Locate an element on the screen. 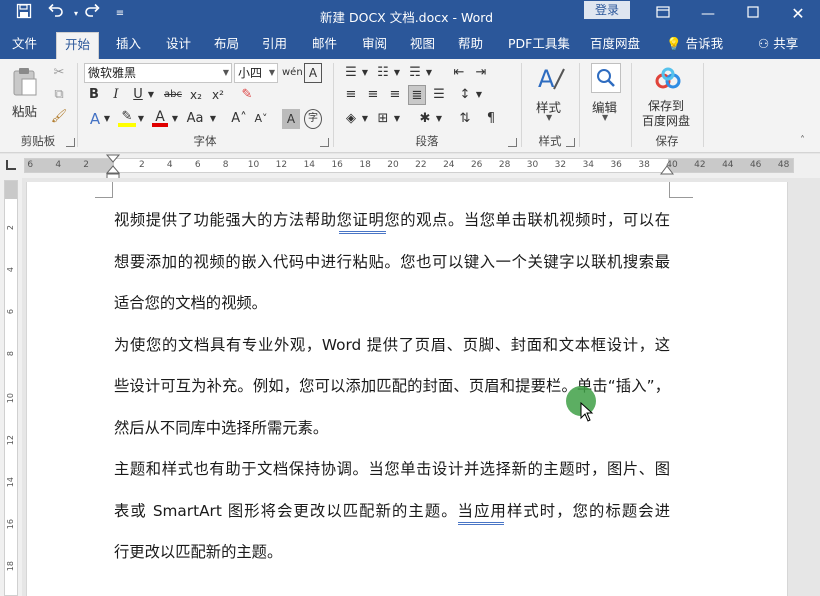 The height and width of the screenshot is (596, 820). redo-icon is located at coordinates (92, 14).